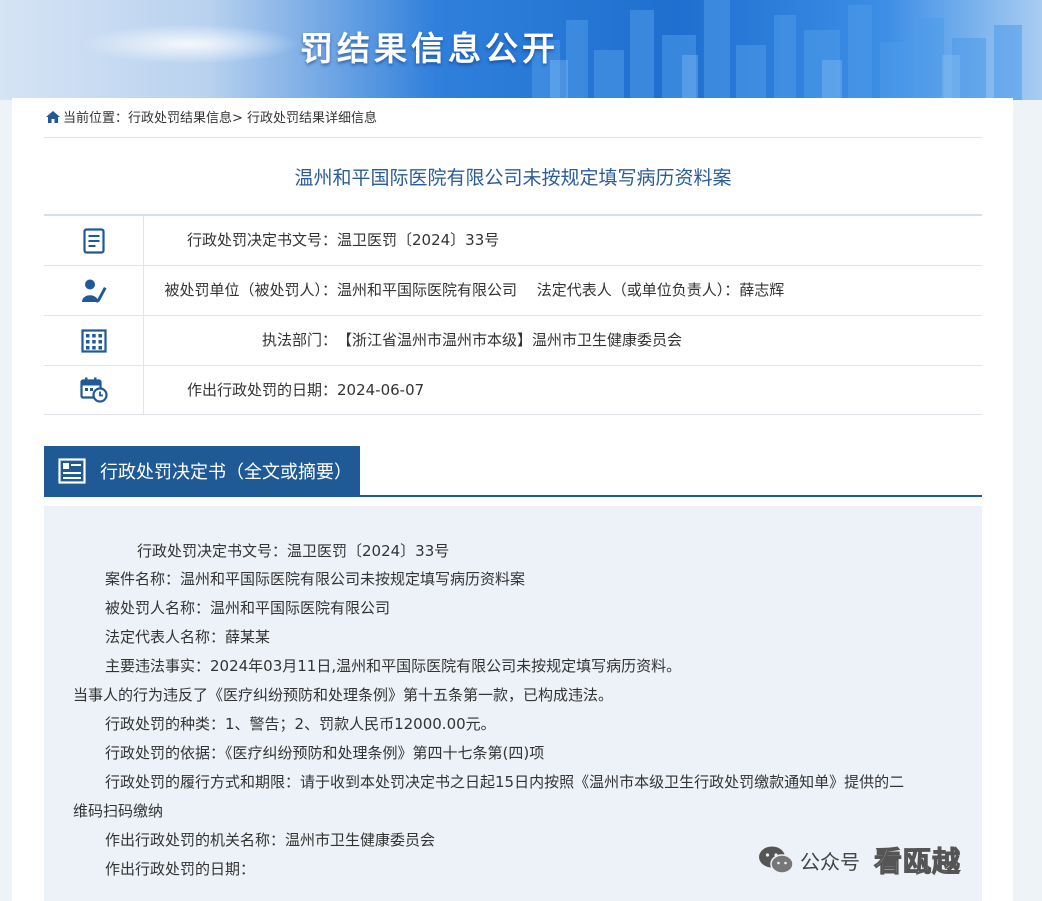 This screenshot has height=901, width=1042. I want to click on skyline-graphic, so click(777, 50).